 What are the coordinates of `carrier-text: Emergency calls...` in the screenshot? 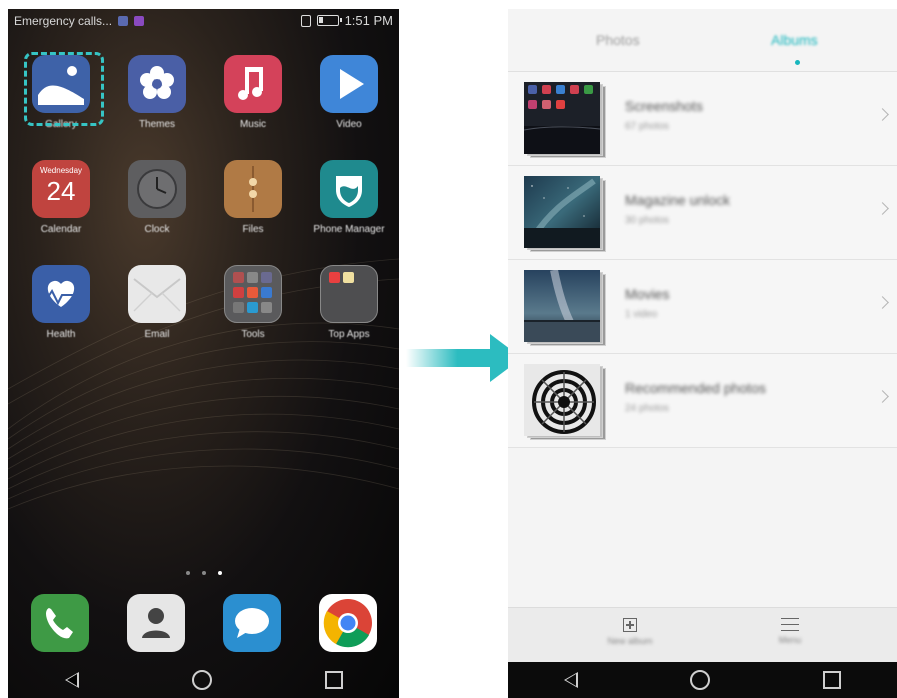 It's located at (63, 21).